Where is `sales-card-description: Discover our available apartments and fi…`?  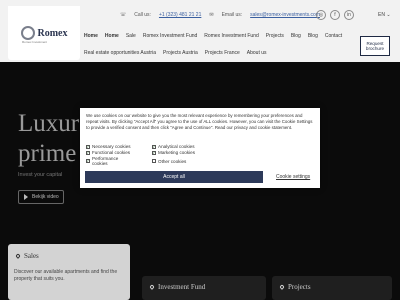 sales-card-description: Discover our available apartments and fi… is located at coordinates (66, 276).